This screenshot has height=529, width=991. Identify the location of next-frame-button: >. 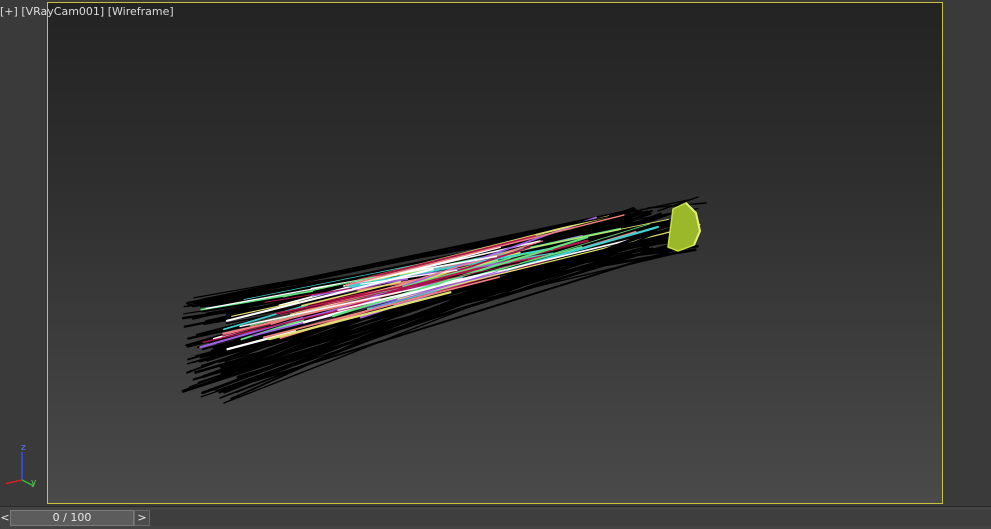
(142, 518).